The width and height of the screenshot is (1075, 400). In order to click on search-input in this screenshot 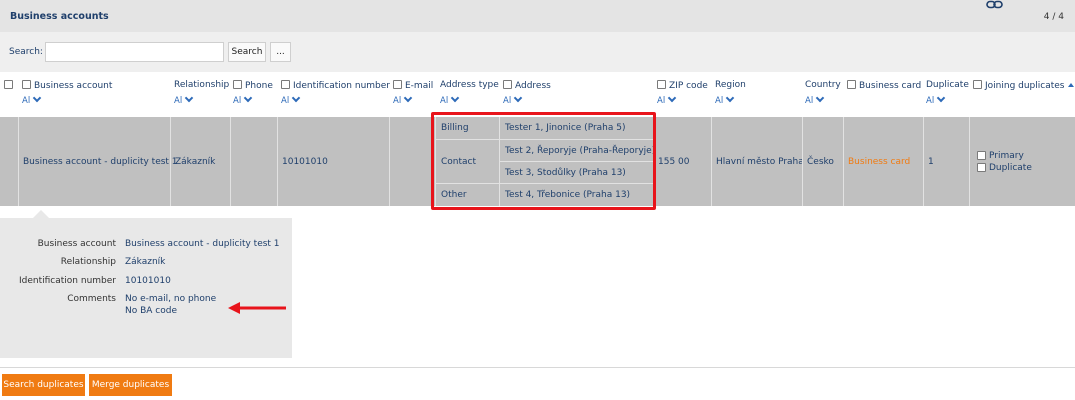, I will do `click(134, 52)`.